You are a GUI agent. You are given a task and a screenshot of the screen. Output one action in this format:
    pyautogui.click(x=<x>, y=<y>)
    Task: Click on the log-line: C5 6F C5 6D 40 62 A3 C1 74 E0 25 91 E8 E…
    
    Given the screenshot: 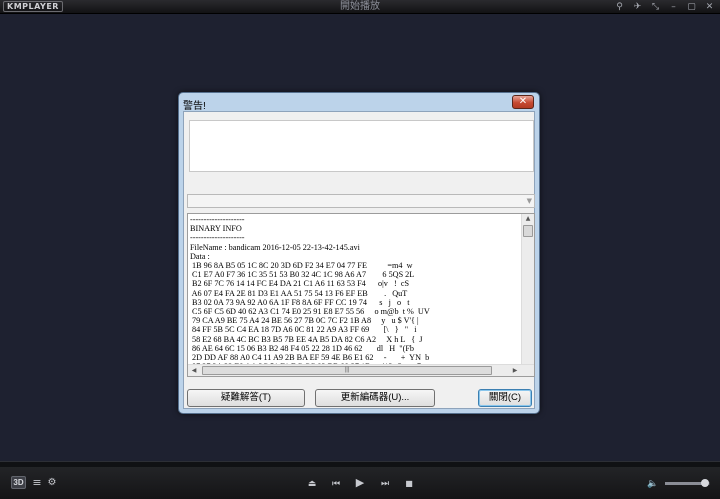 What is the action you would take?
    pyautogui.click(x=310, y=312)
    